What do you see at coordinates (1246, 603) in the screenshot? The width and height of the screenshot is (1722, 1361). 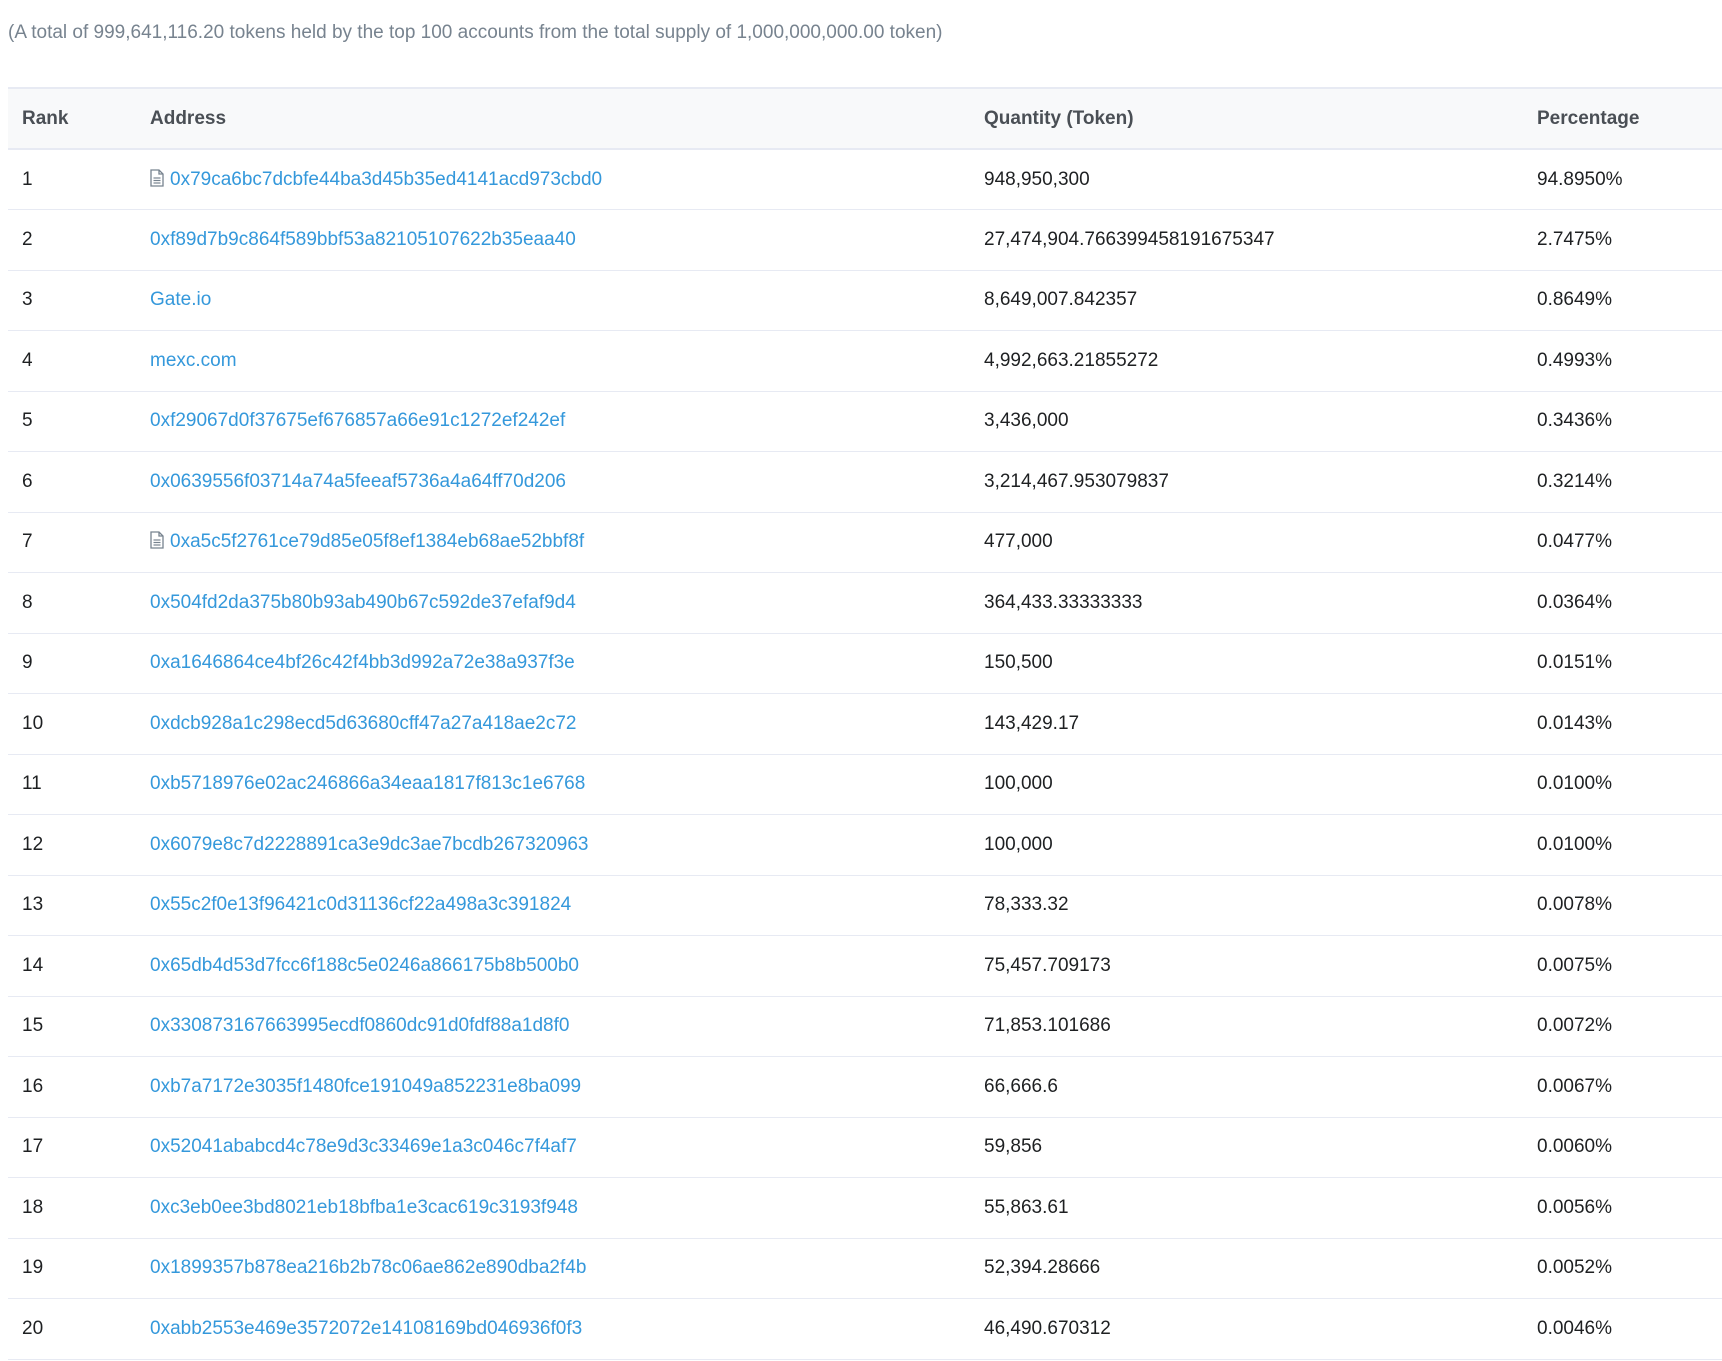 I see `quantity-cell: 364,433.33333333` at bounding box center [1246, 603].